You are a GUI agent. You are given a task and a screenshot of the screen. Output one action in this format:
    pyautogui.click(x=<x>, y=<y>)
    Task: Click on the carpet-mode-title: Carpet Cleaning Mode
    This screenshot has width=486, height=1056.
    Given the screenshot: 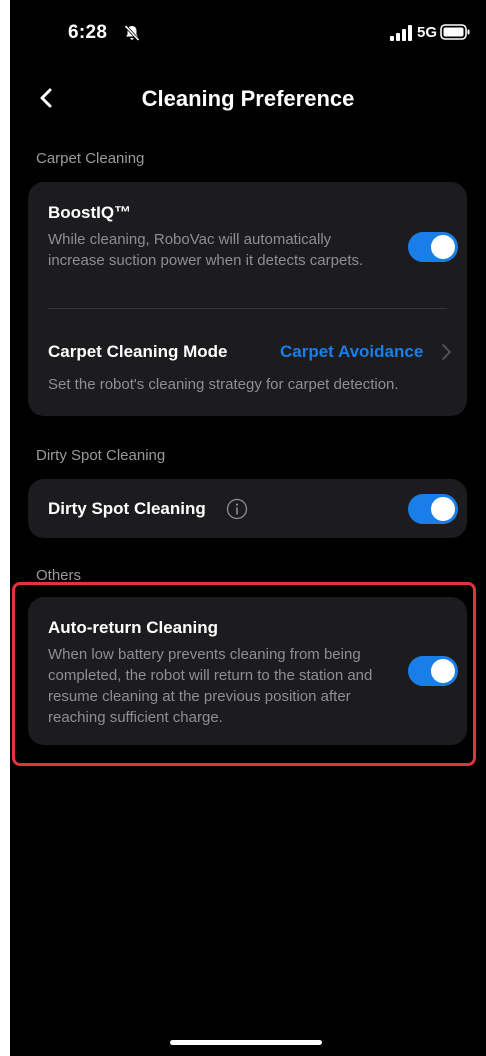 What is the action you would take?
    pyautogui.click(x=138, y=351)
    